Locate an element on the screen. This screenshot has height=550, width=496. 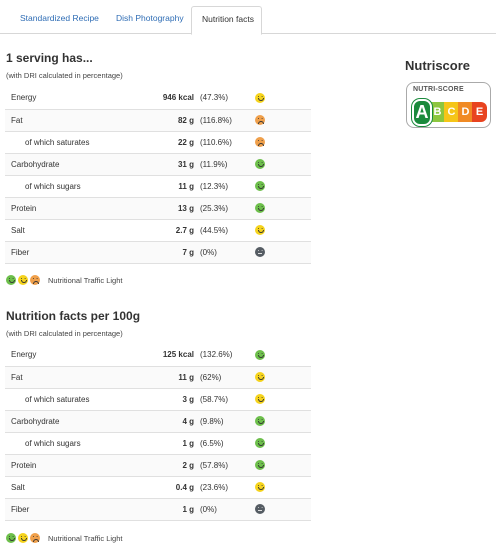
serving-traffic-light-legend: Nutritional Traffic Light is located at coordinates (64, 280).